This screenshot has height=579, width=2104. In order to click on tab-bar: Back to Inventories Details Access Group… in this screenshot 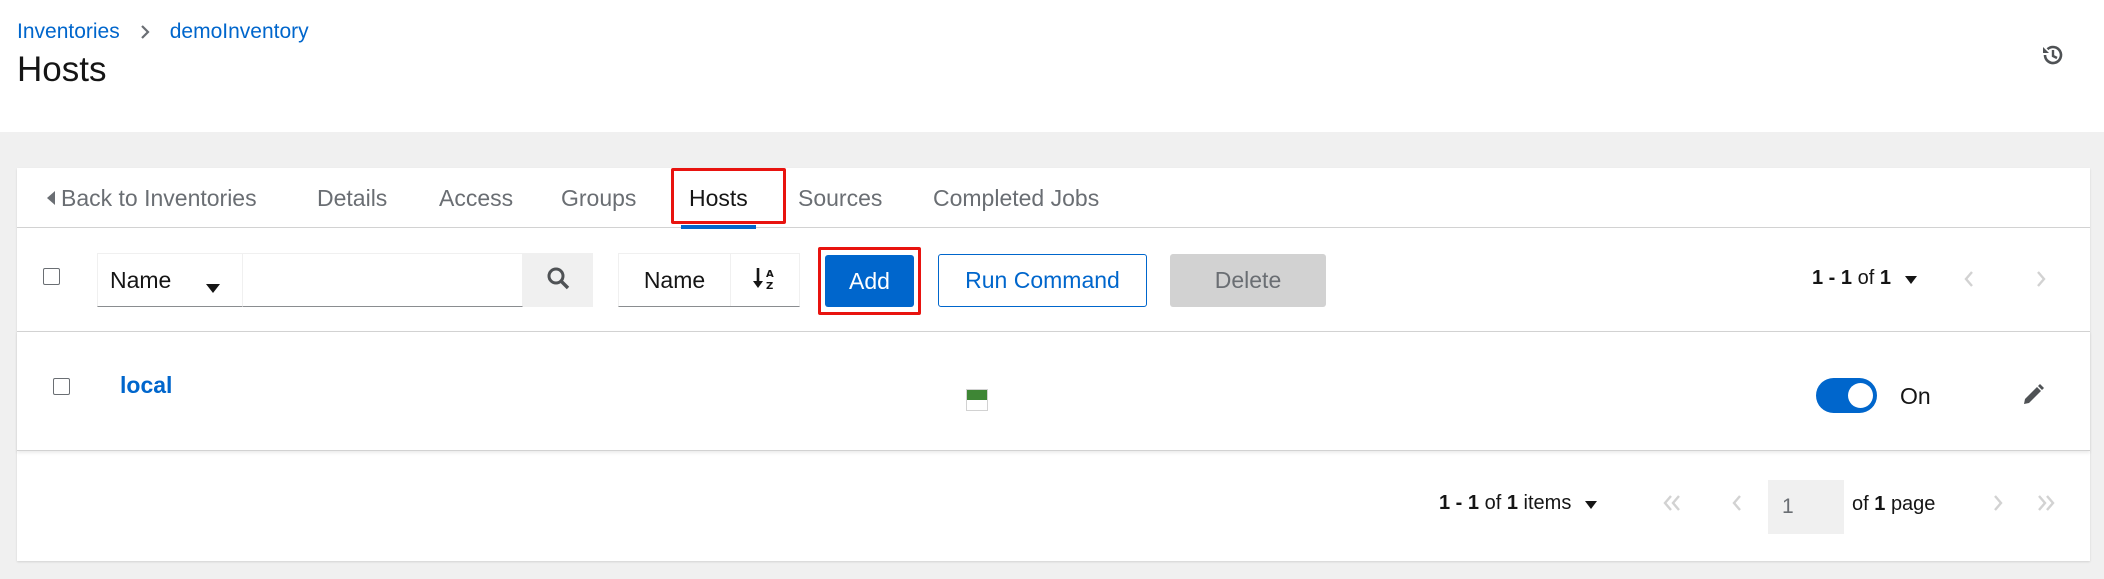, I will do `click(1053, 198)`.